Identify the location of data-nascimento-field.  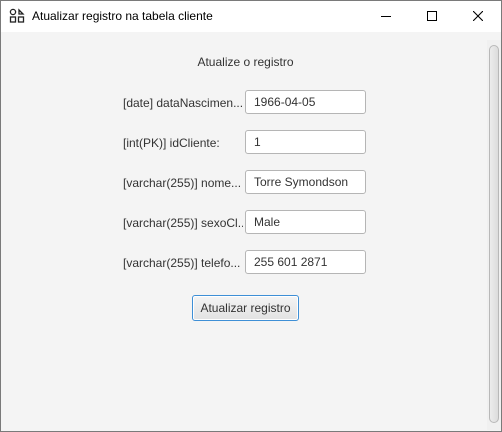
(305, 102).